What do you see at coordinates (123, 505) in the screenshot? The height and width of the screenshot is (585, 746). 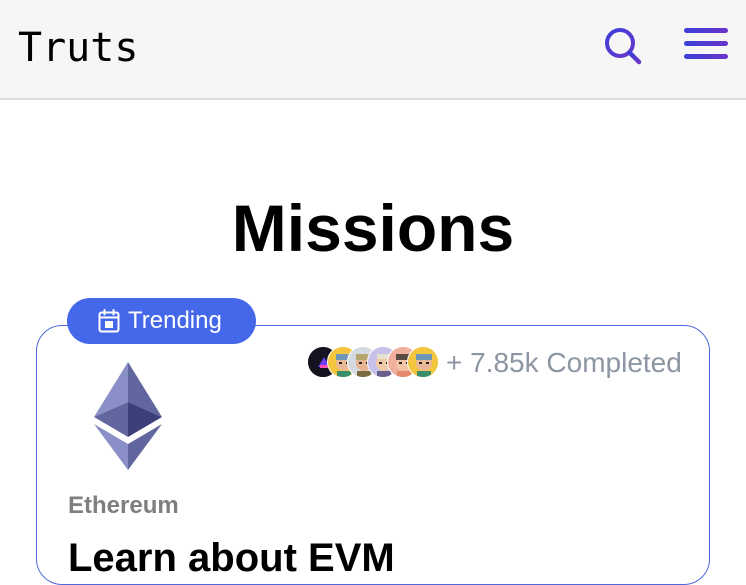 I see `network-label: Ethereum` at bounding box center [123, 505].